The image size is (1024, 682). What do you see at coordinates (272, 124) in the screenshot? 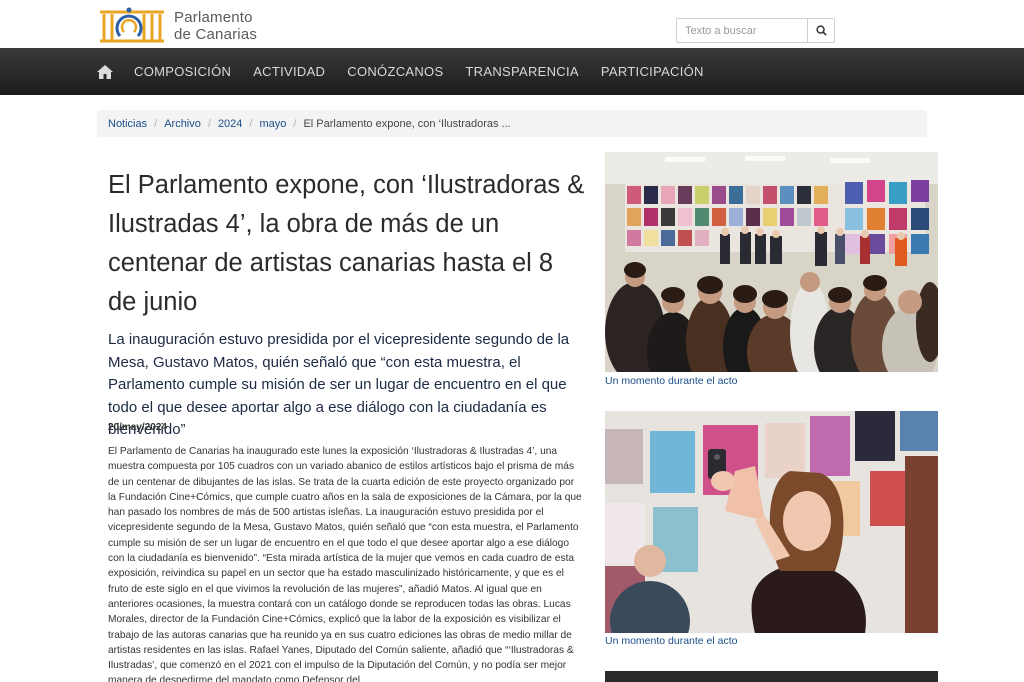
I see `breadcrumb-month: mayo` at bounding box center [272, 124].